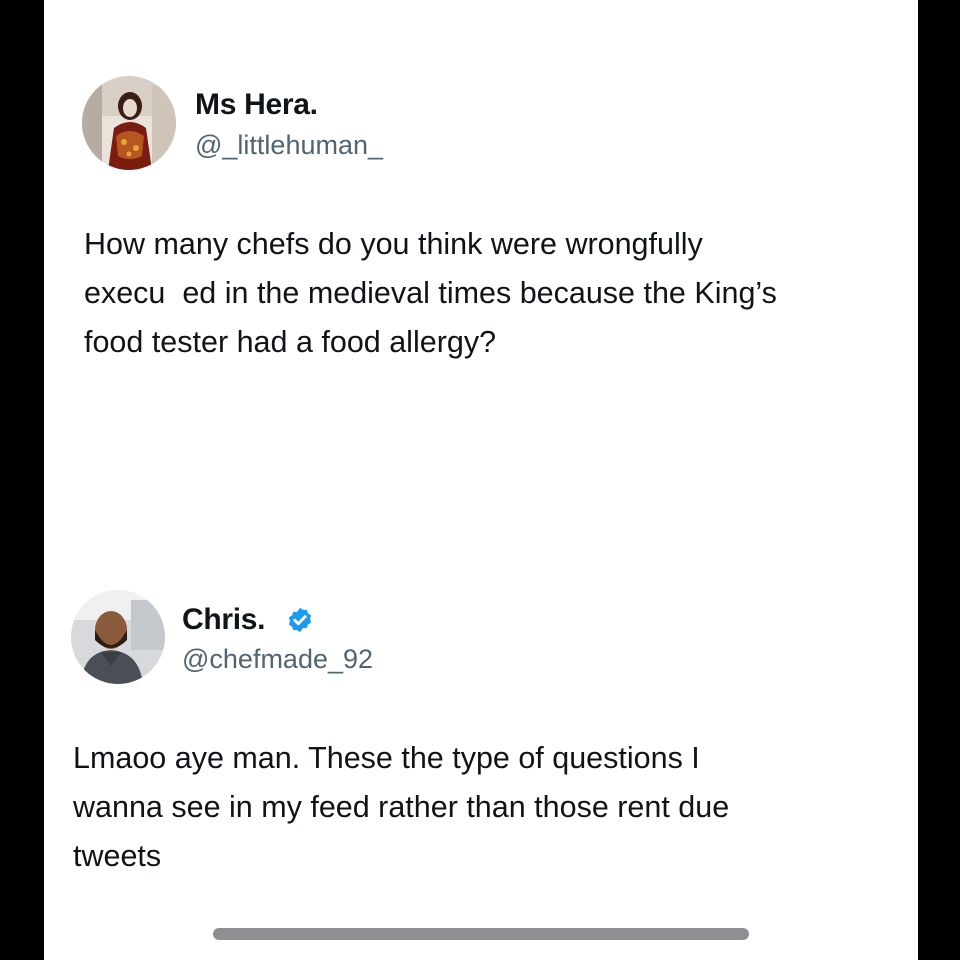  What do you see at coordinates (277, 659) in the screenshot?
I see `user-handle: @chefmade_92` at bounding box center [277, 659].